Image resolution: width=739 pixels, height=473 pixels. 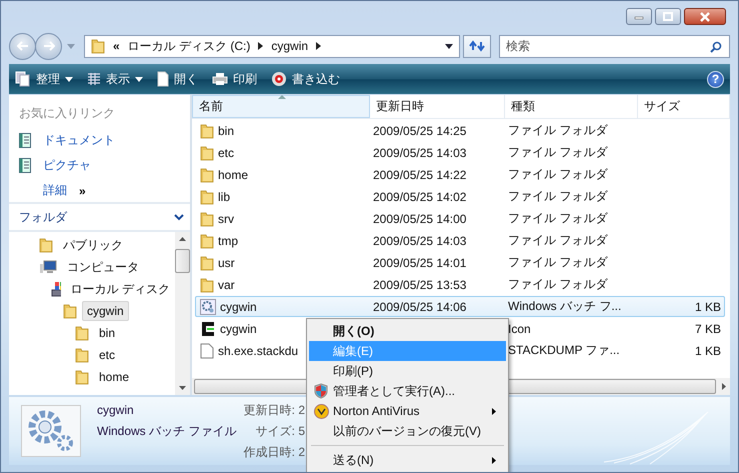 What do you see at coordinates (226, 285) in the screenshot?
I see `file-name: var` at bounding box center [226, 285].